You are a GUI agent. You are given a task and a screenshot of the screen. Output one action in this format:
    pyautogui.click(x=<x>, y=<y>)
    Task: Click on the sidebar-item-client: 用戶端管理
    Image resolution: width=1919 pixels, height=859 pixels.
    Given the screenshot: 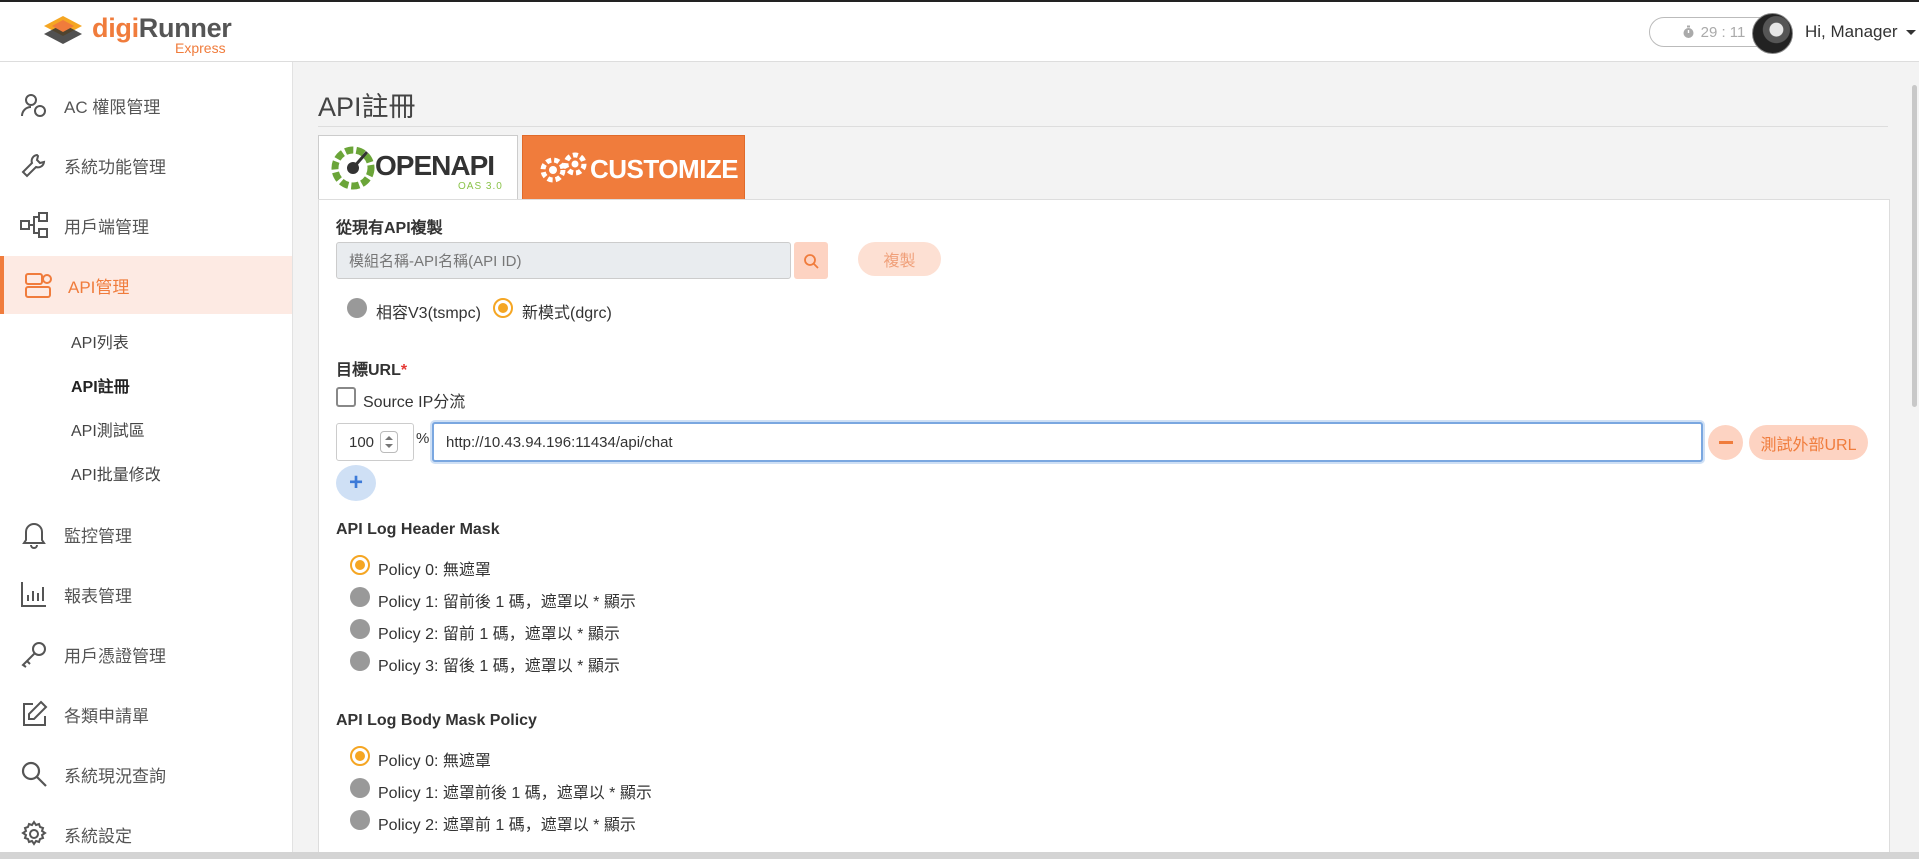 What is the action you would take?
    pyautogui.click(x=146, y=225)
    